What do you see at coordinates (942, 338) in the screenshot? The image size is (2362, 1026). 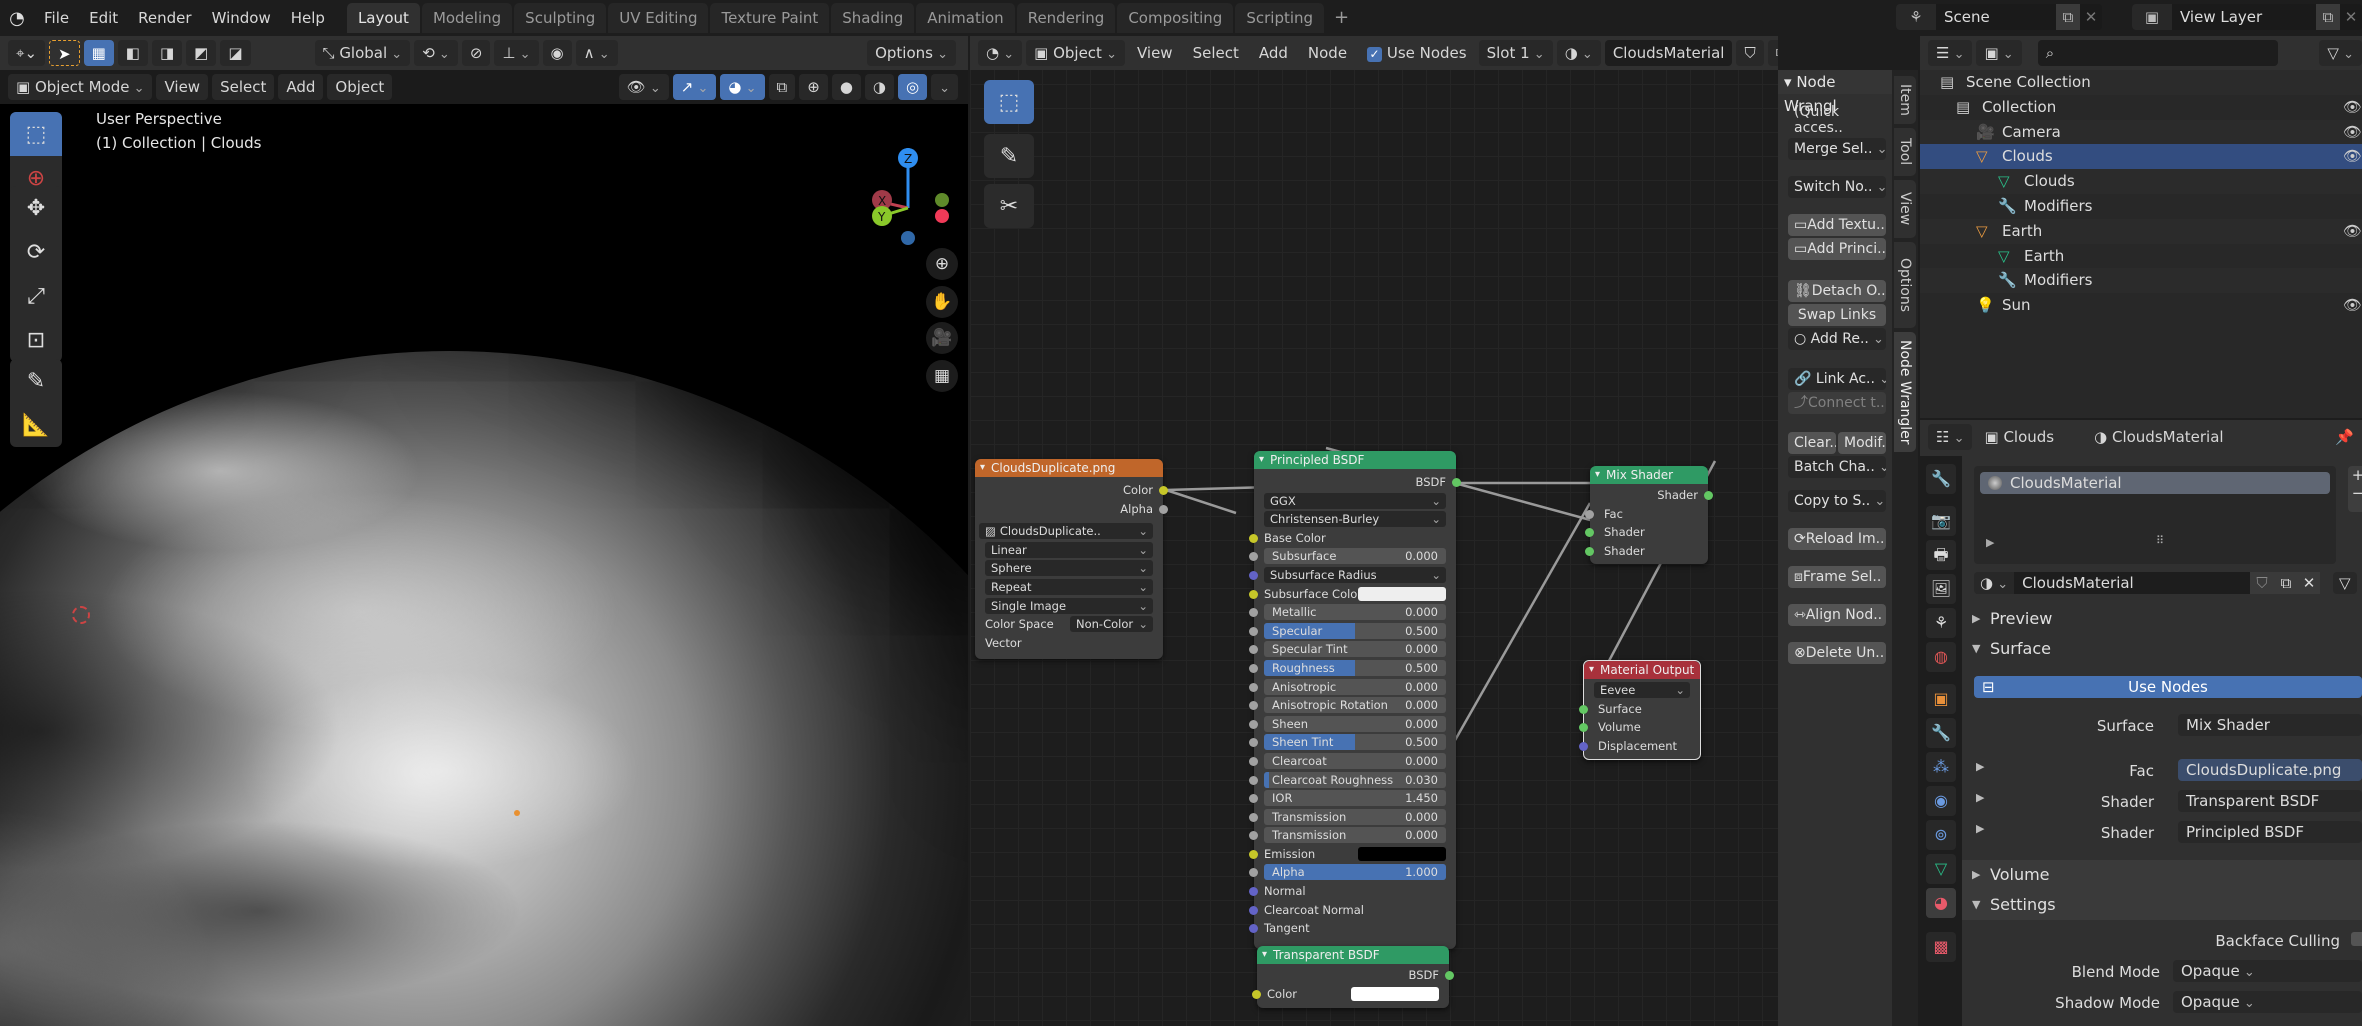 I see `camera-view-icon: 🎥` at bounding box center [942, 338].